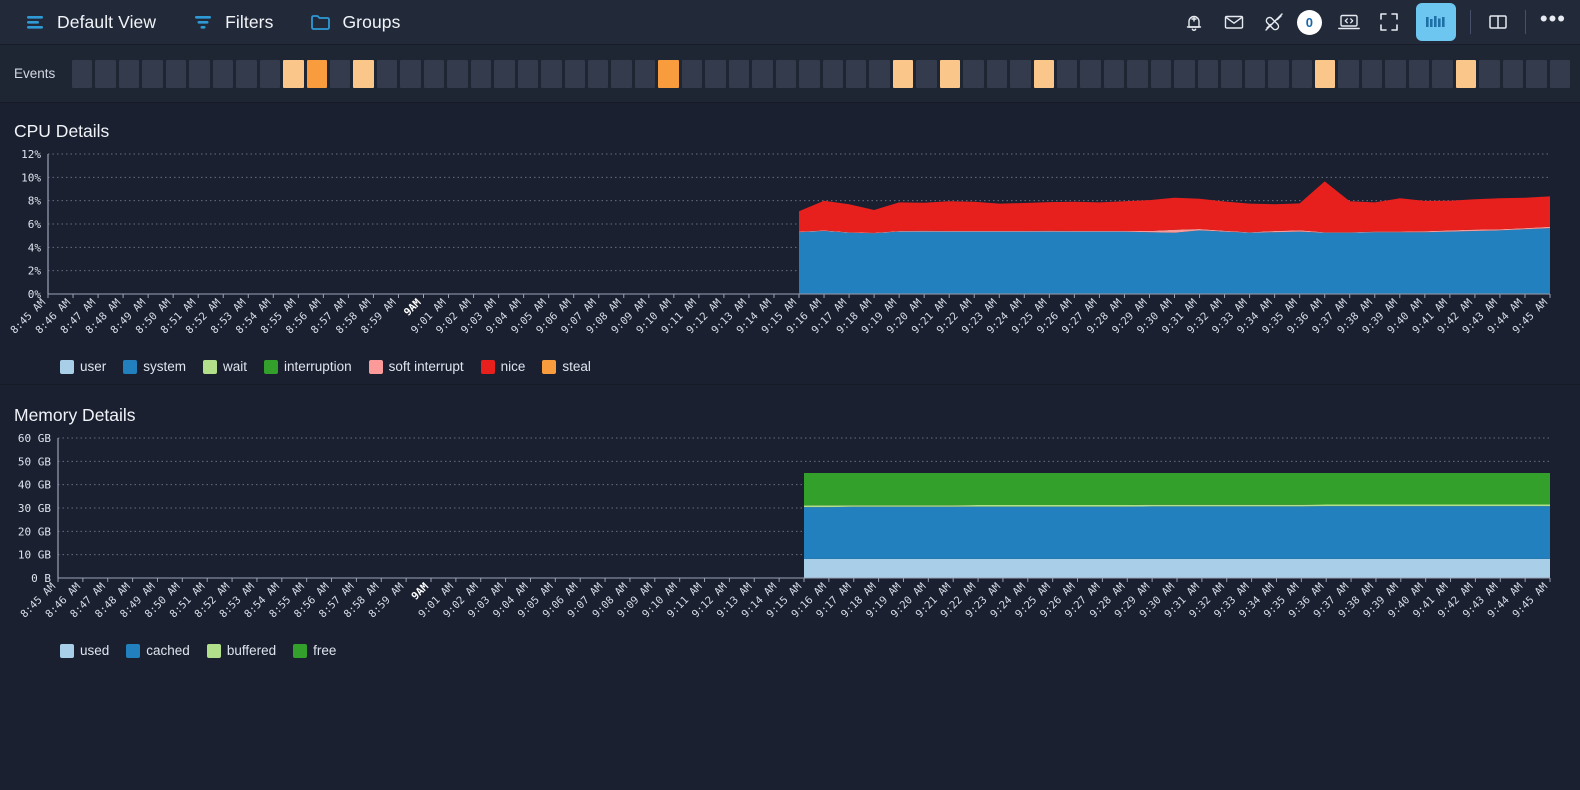 Image resolution: width=1580 pixels, height=790 pixels. I want to click on cpu-legend-item: wait, so click(225, 366).